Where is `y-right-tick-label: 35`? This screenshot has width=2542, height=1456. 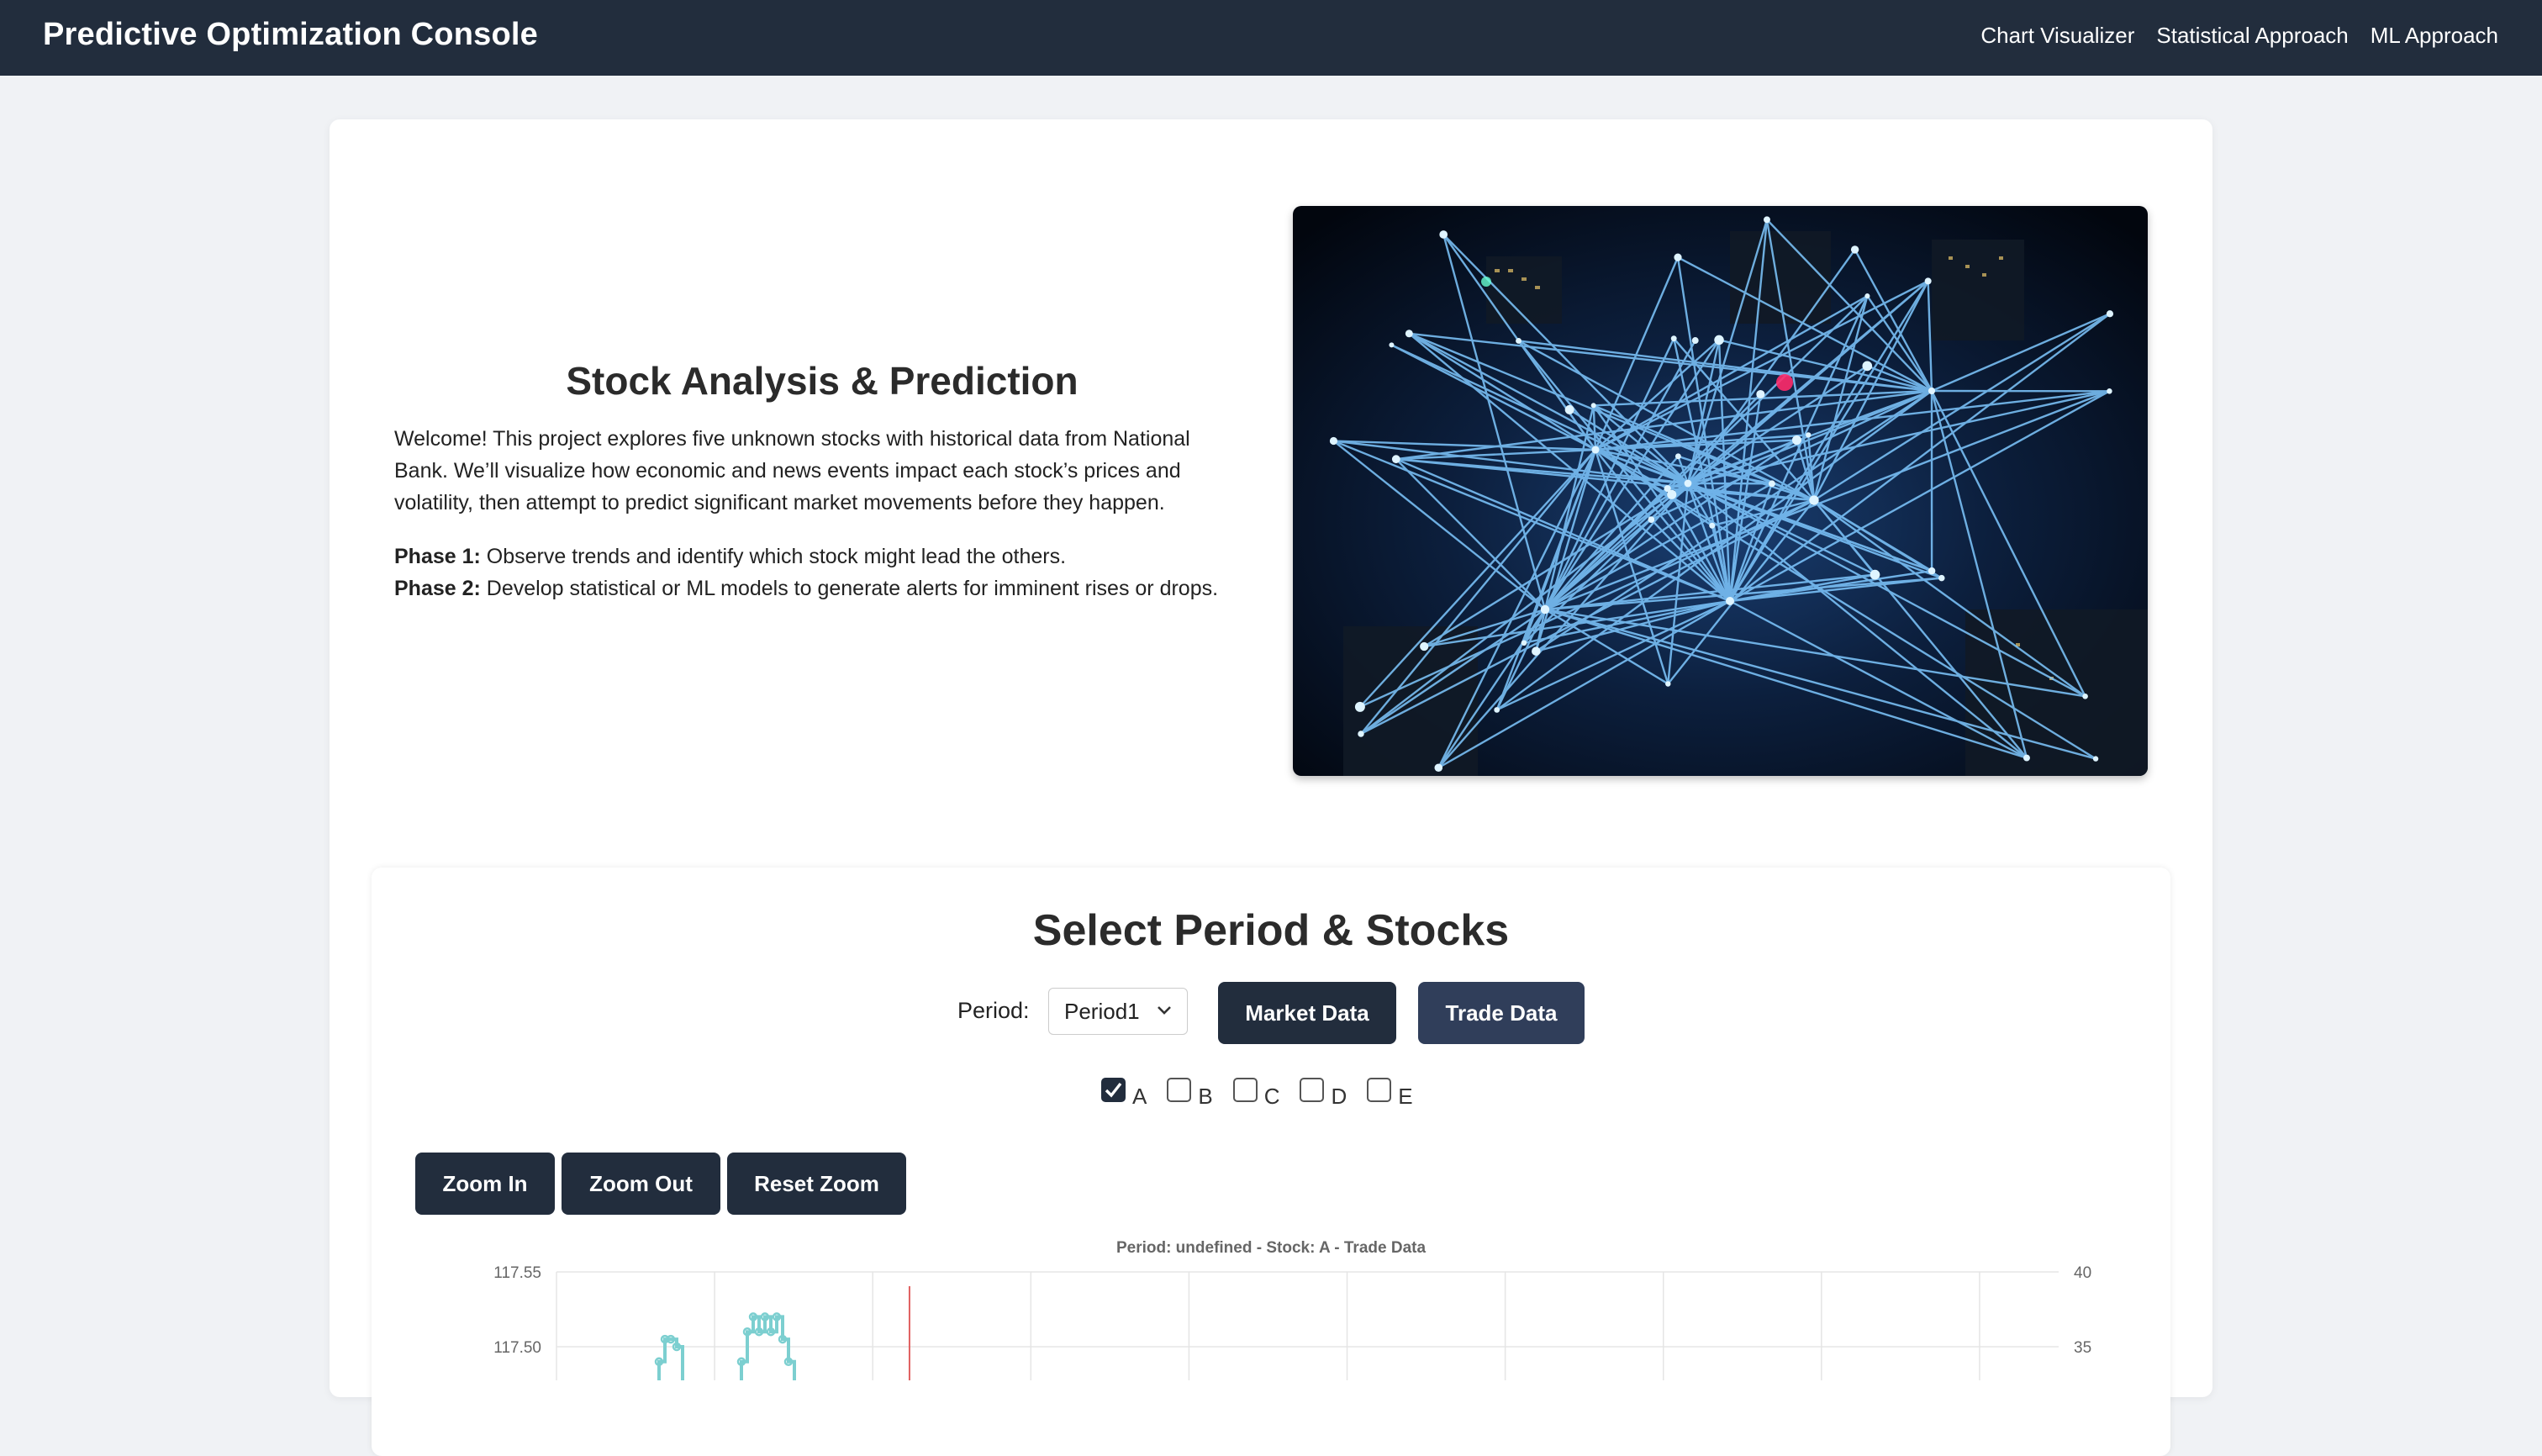
y-right-tick-label: 35 is located at coordinates (2082, 1348).